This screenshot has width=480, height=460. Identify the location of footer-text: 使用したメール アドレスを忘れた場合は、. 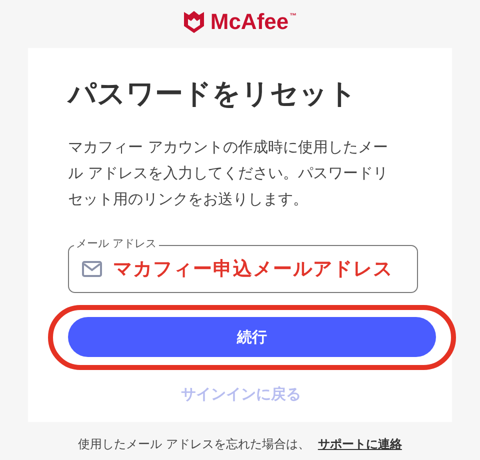
(194, 444).